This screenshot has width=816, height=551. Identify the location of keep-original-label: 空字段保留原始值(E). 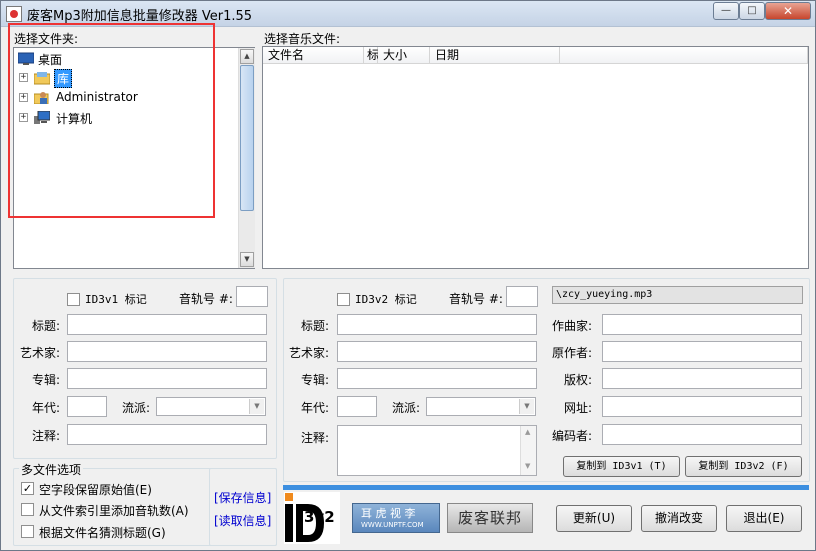
(95, 490).